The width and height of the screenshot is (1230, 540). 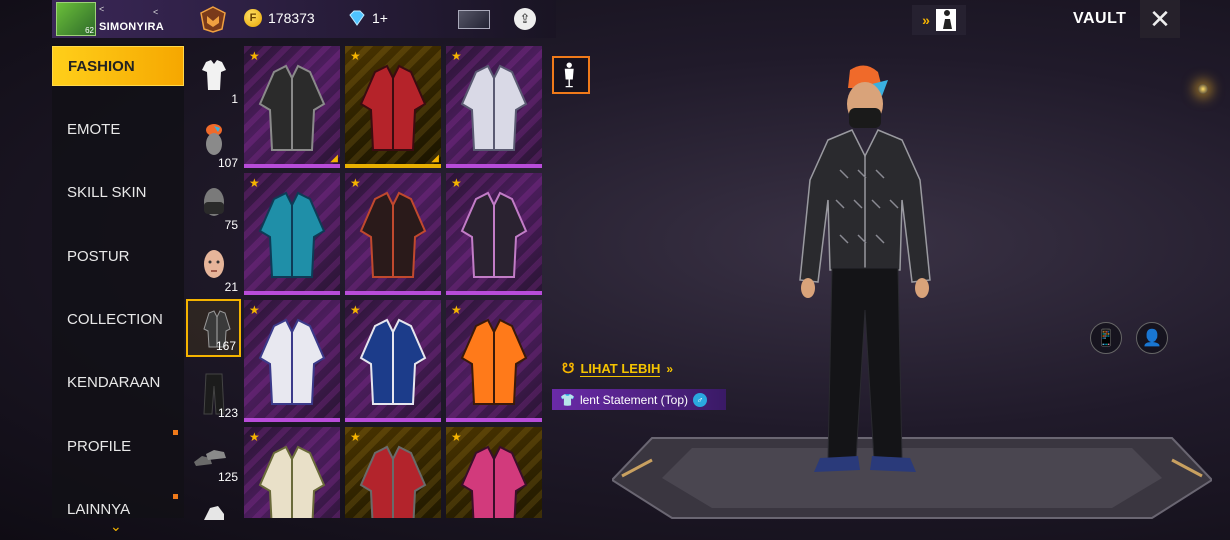 What do you see at coordinates (213, 19) in the screenshot?
I see `rank-badge-icon` at bounding box center [213, 19].